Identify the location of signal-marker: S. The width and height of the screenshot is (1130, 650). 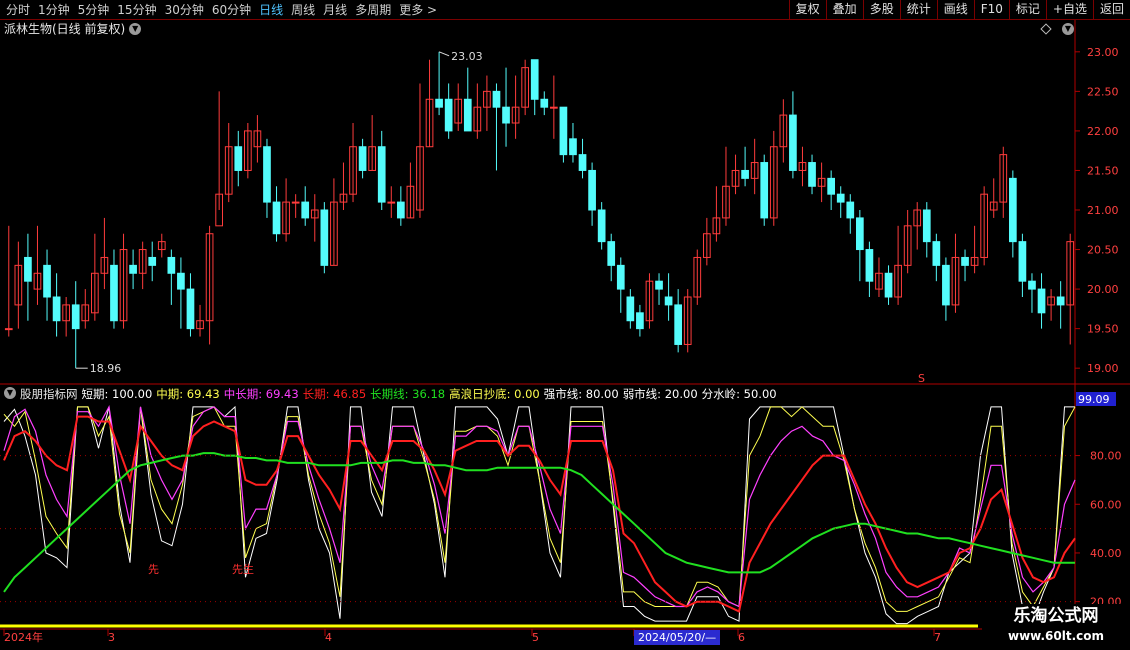
(921, 378).